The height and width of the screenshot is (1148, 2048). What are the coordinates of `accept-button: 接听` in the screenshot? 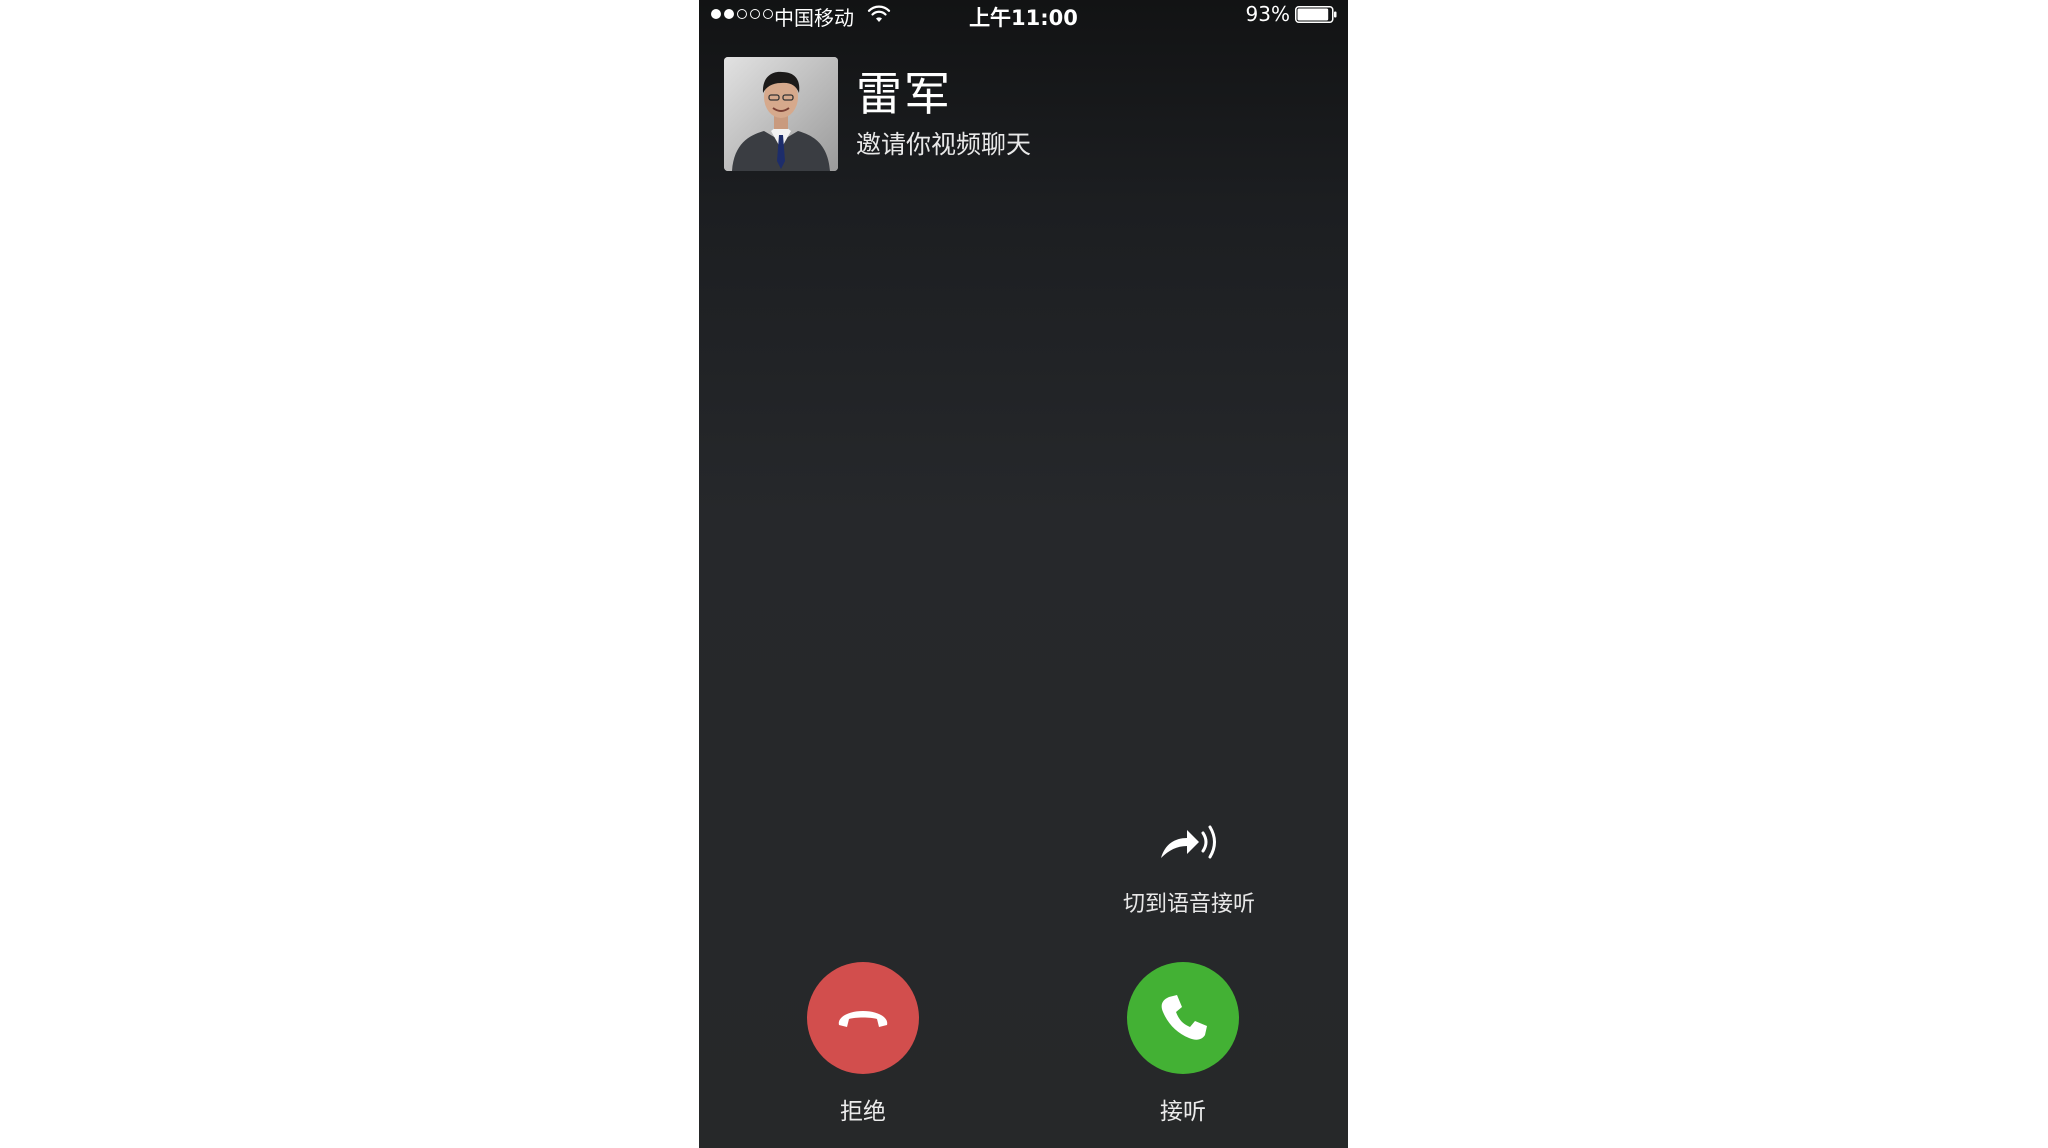 It's located at (1183, 1044).